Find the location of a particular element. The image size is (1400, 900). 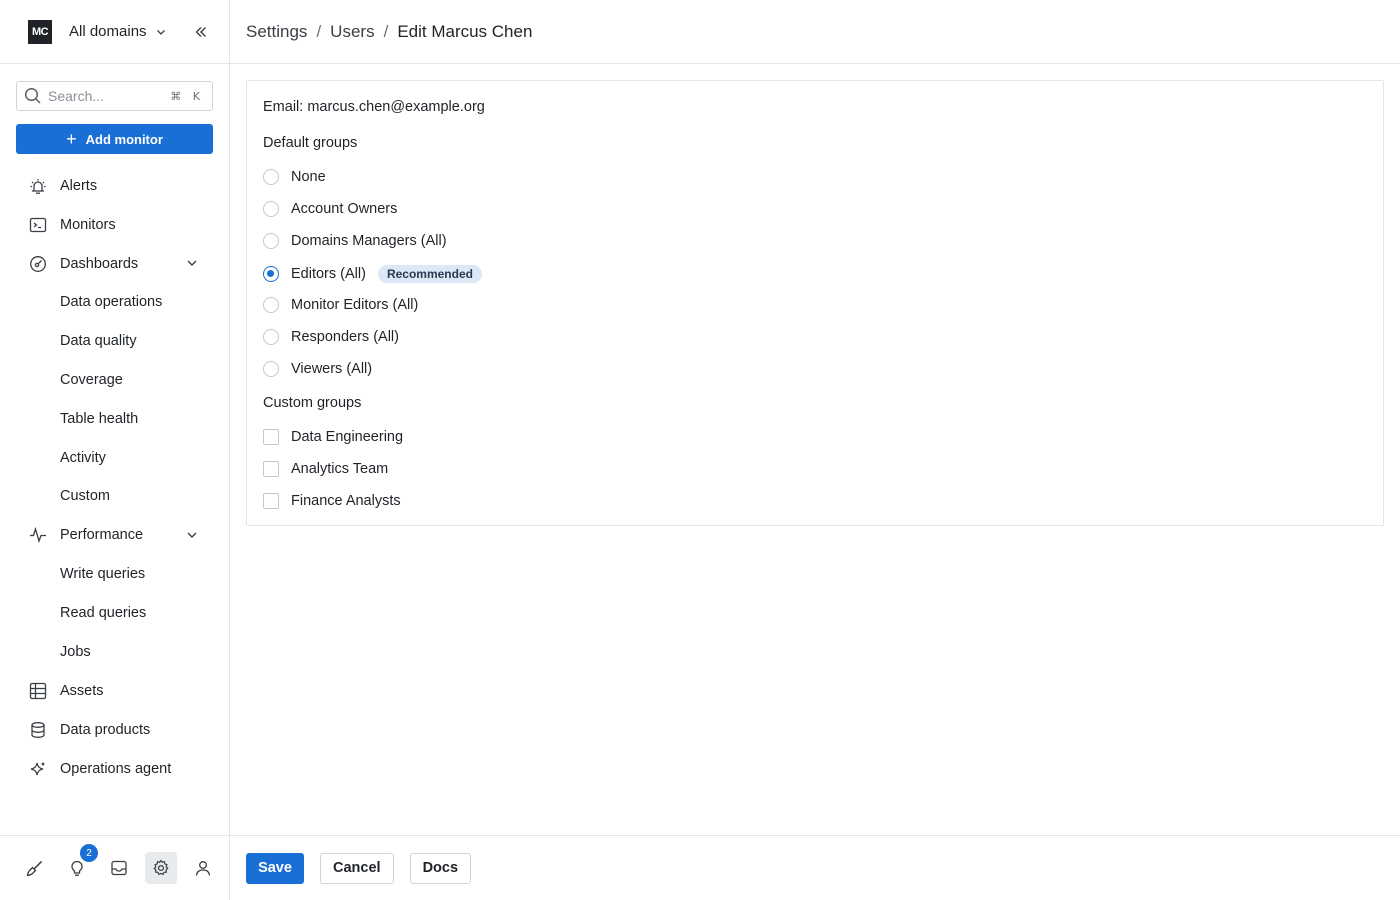

alarm-bell-icon is located at coordinates (38, 186).